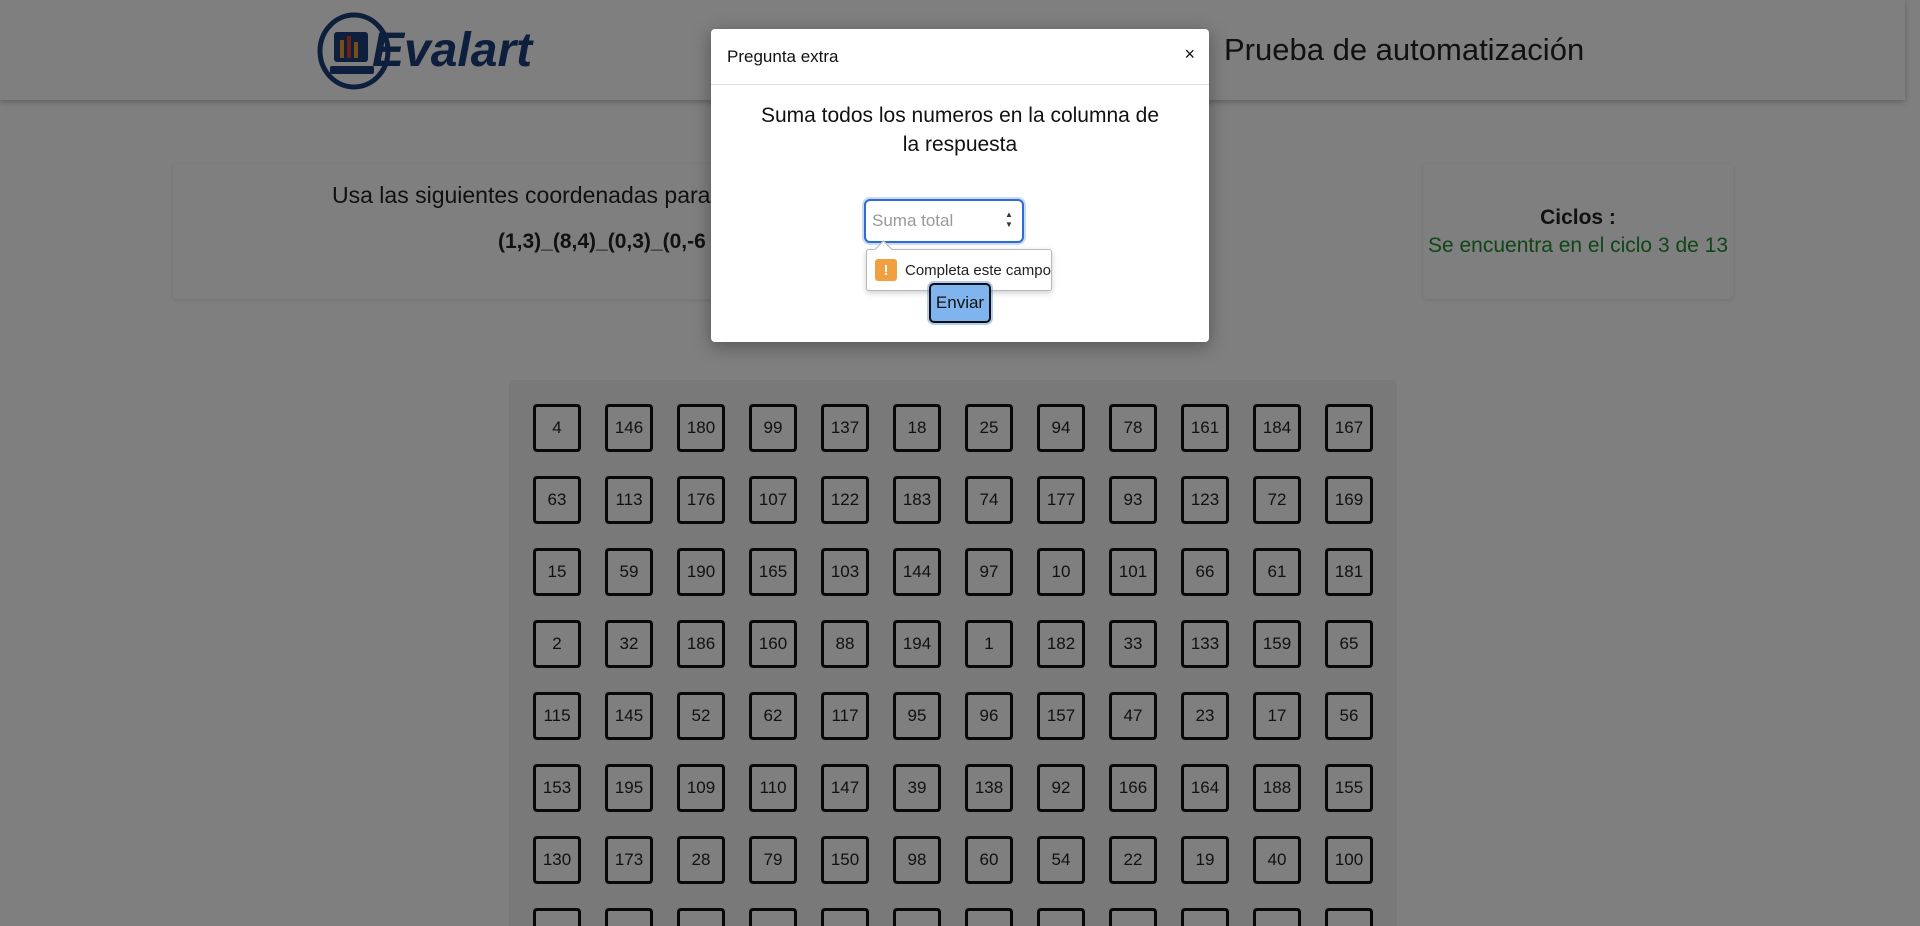 This screenshot has height=926, width=1920. What do you see at coordinates (960, 303) in the screenshot?
I see `submit-button: Enviar` at bounding box center [960, 303].